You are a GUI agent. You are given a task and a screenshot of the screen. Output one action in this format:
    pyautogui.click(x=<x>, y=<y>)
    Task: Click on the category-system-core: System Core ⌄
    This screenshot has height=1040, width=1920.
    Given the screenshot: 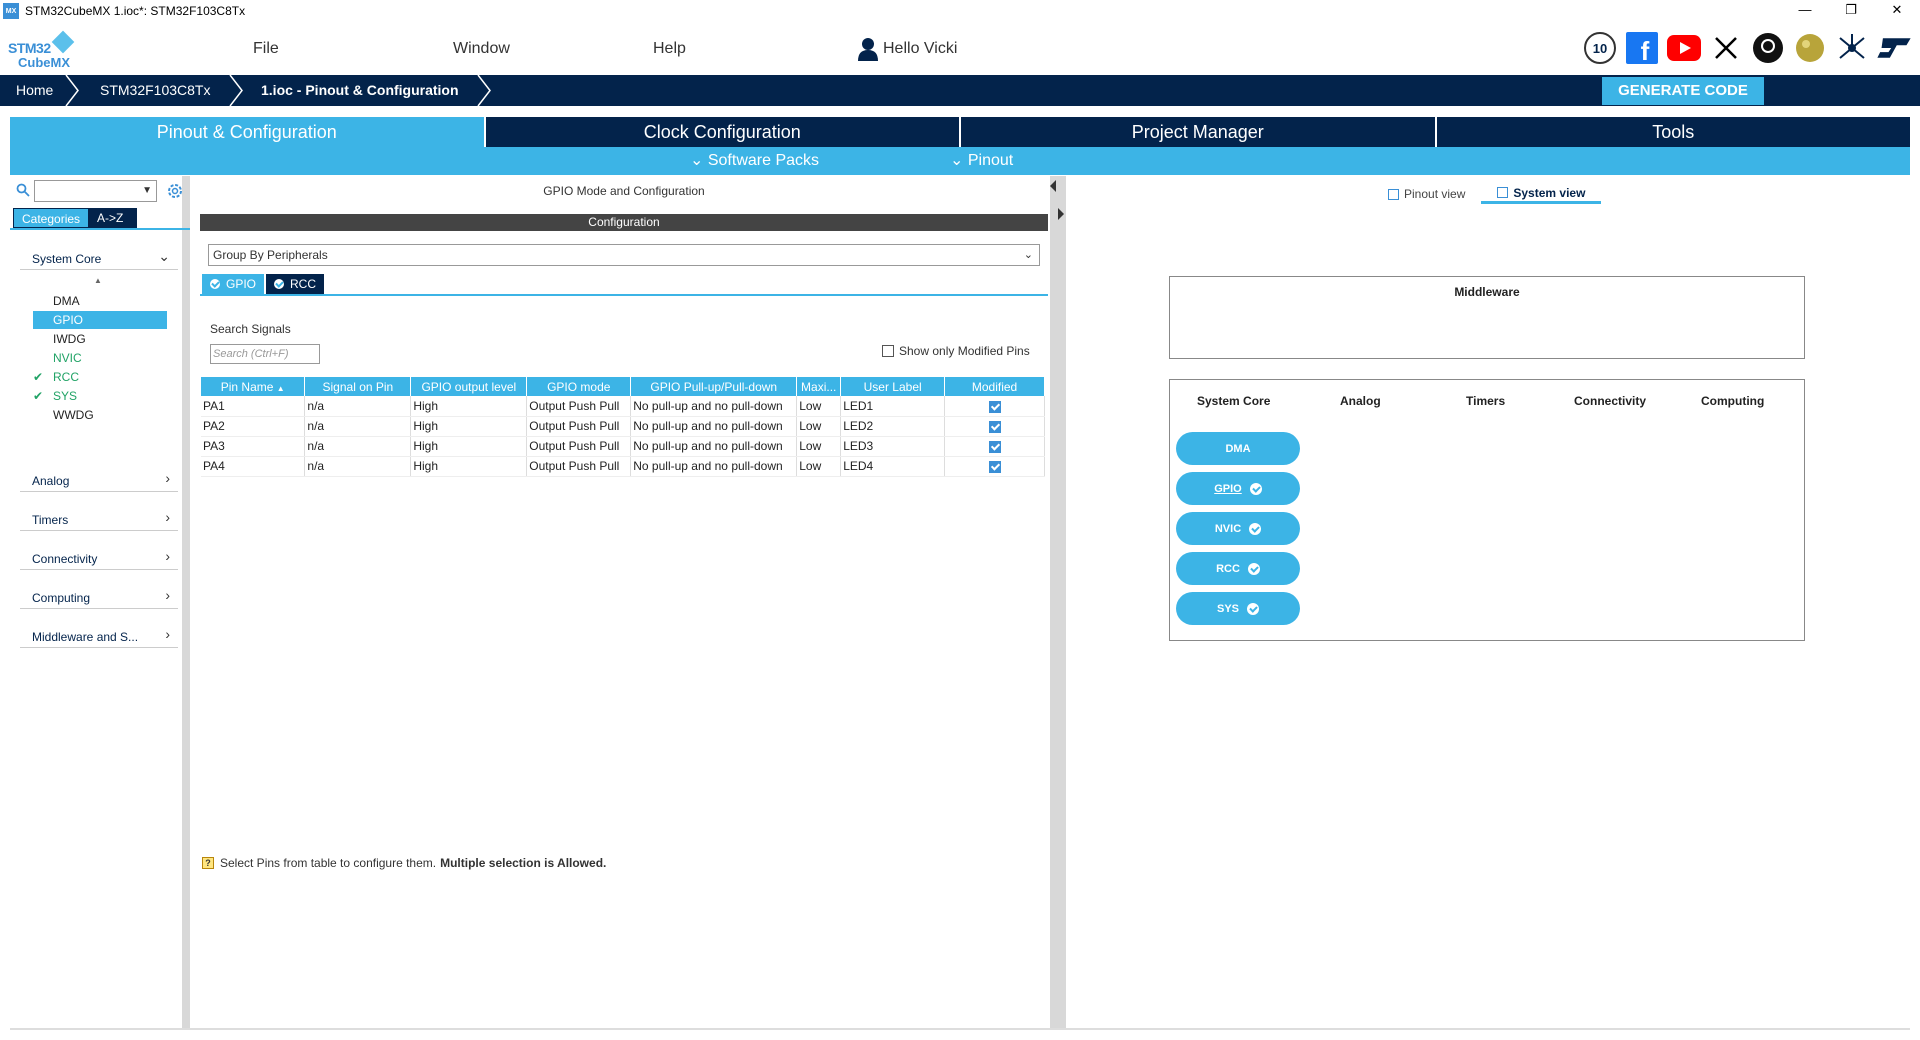 What is the action you would take?
    pyautogui.click(x=99, y=257)
    